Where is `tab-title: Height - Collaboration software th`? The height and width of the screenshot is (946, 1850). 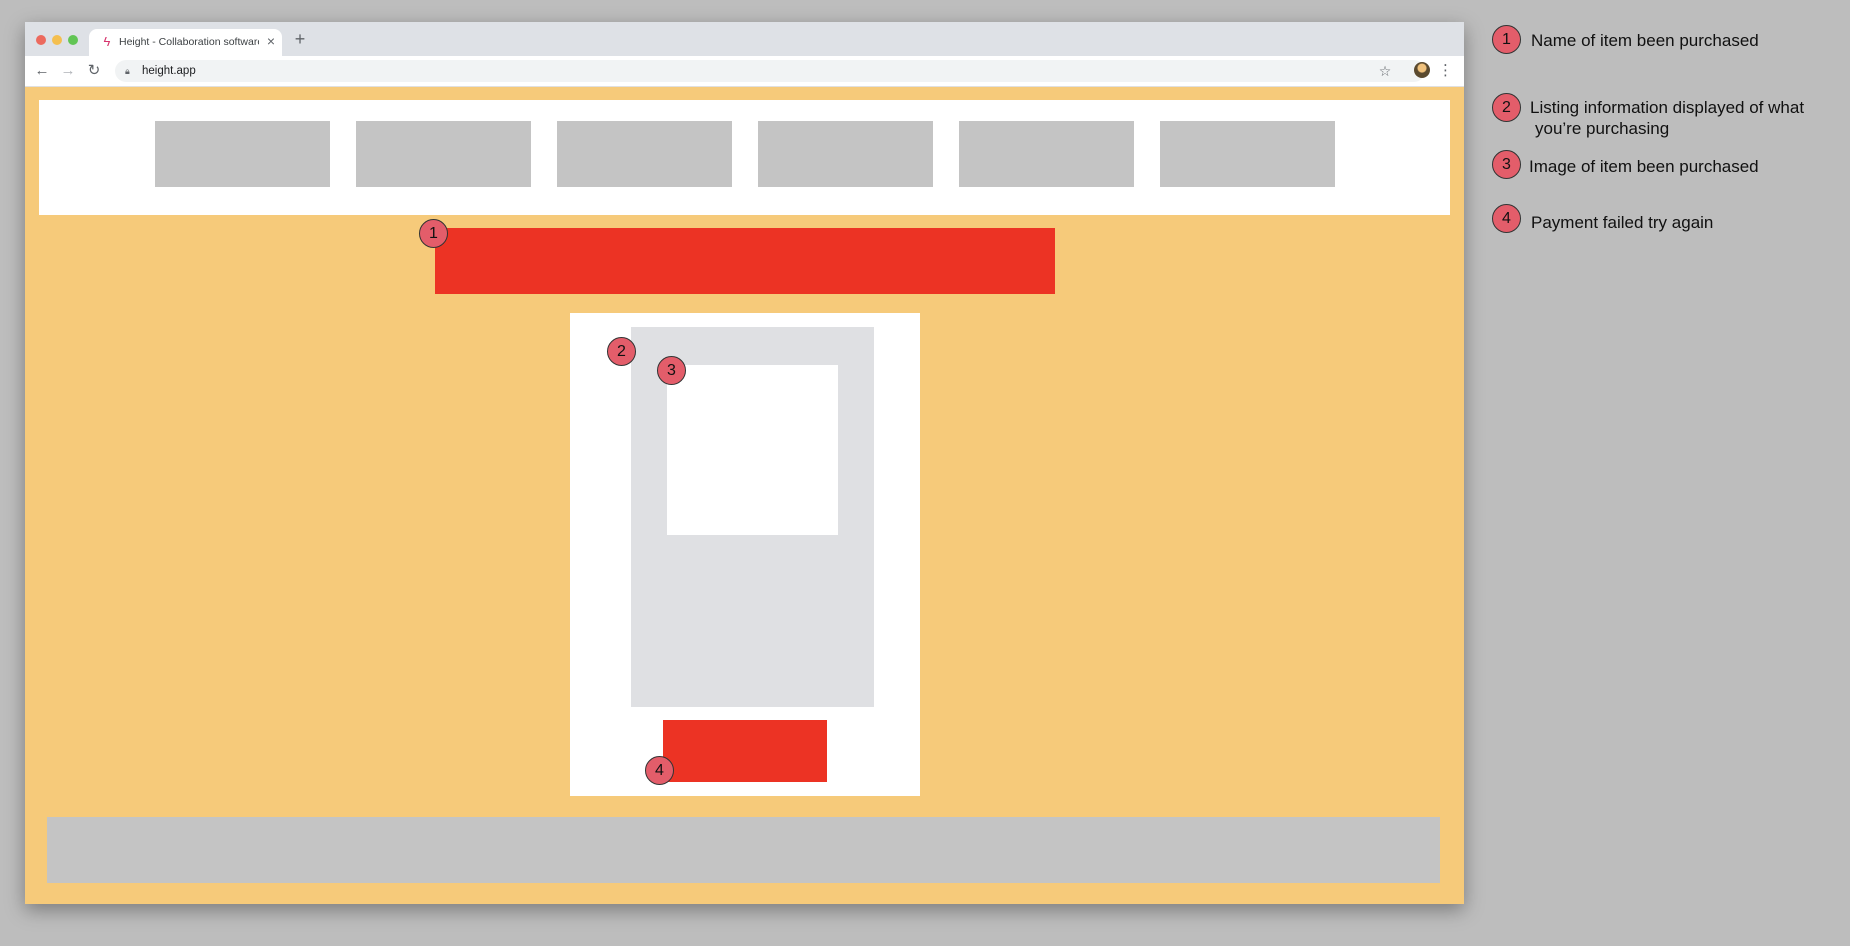 tab-title: Height - Collaboration software th is located at coordinates (189, 42).